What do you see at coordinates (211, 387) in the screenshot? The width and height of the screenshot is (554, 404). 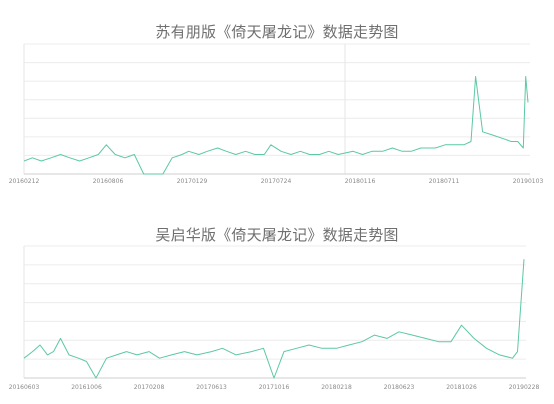 I see `x-tick-label: 20170613` at bounding box center [211, 387].